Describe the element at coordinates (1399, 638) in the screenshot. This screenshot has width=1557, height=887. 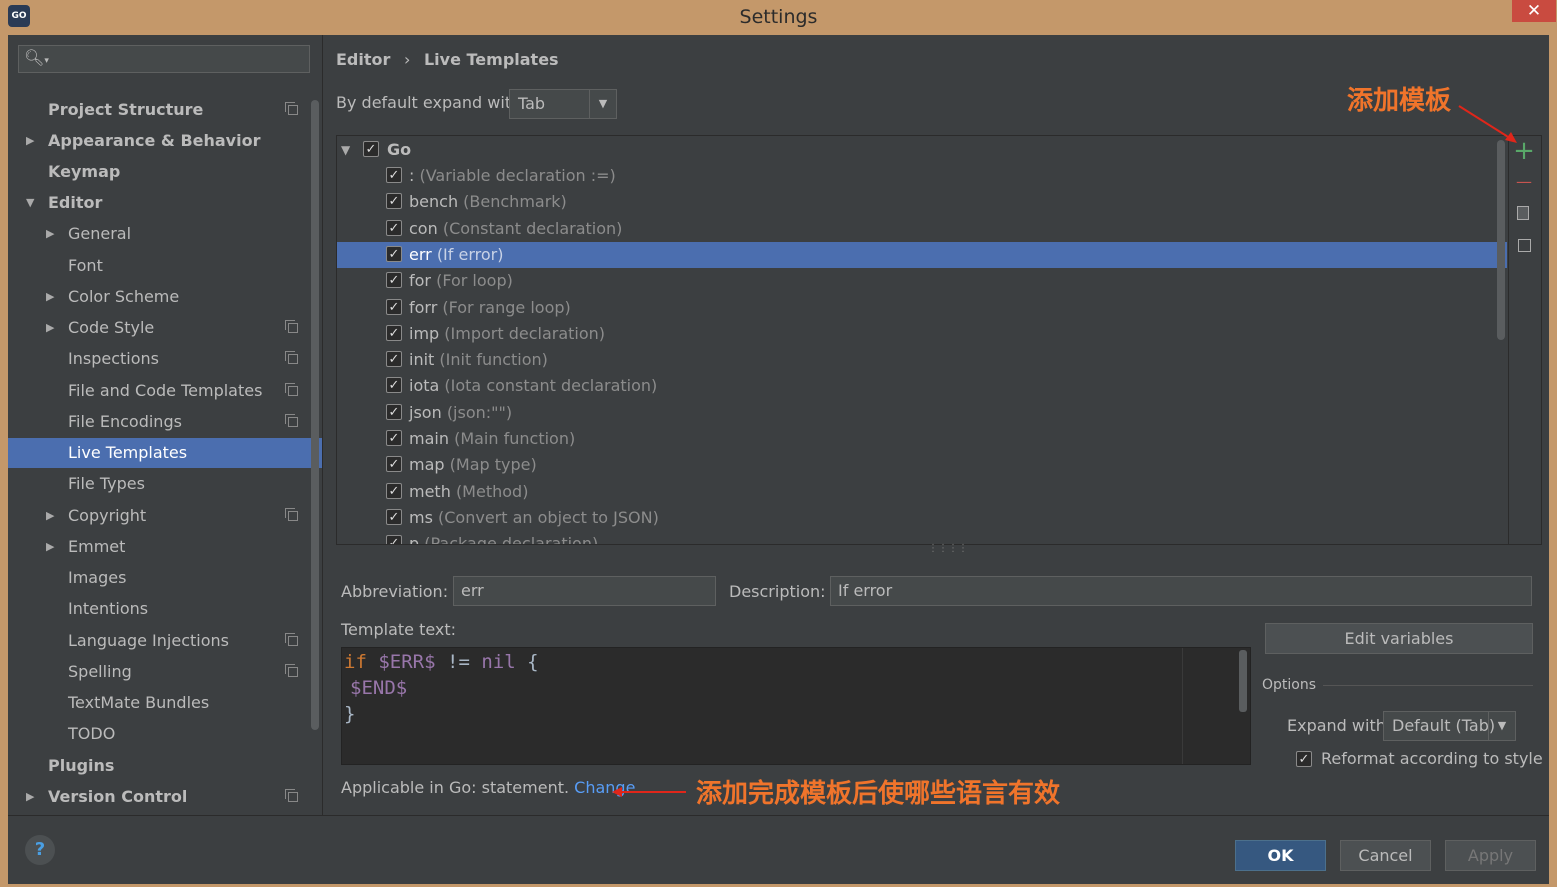
I see `edit-variables-button: Edit variables` at that location.